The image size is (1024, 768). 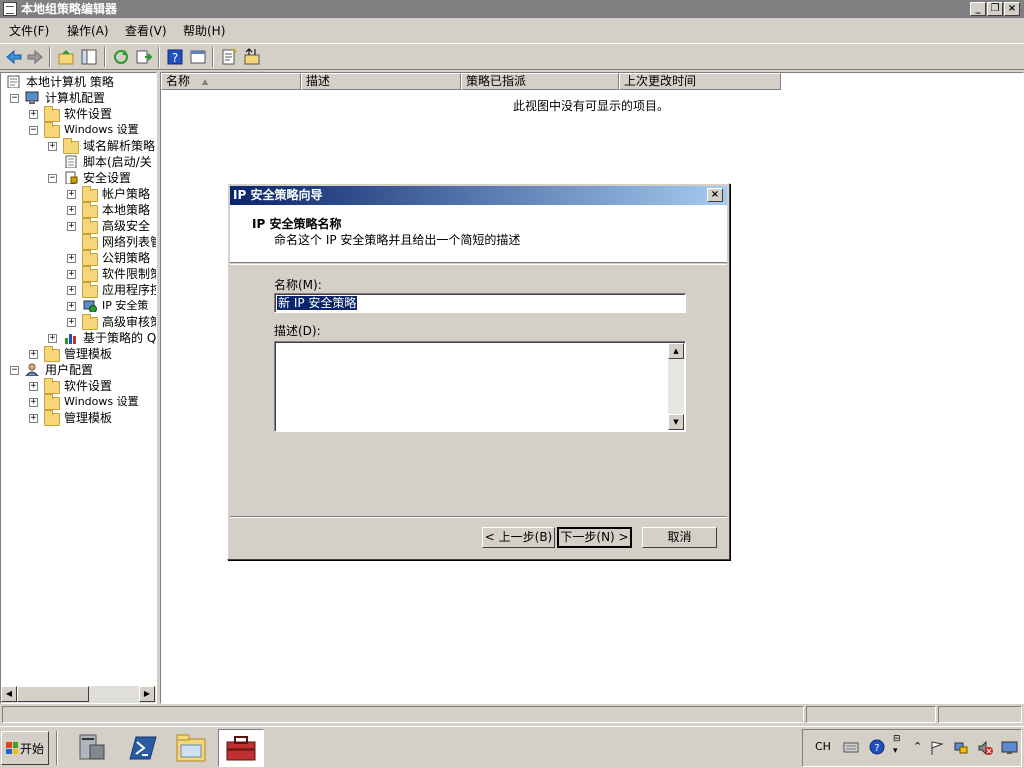 I want to click on export-list-icon, so click(x=144, y=57).